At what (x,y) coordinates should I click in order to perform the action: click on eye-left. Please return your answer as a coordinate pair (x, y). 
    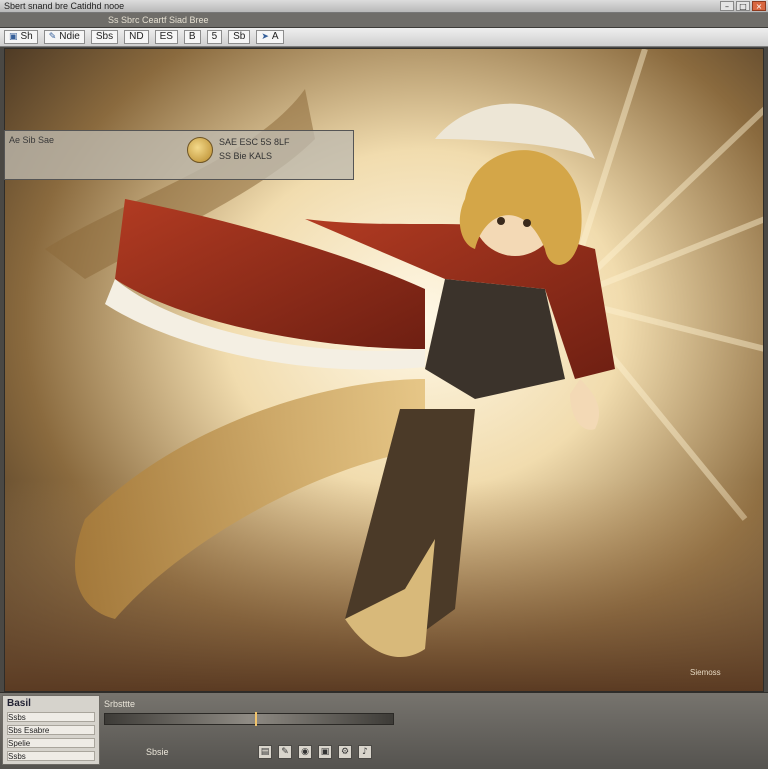
    Looking at the image, I should click on (501, 221).